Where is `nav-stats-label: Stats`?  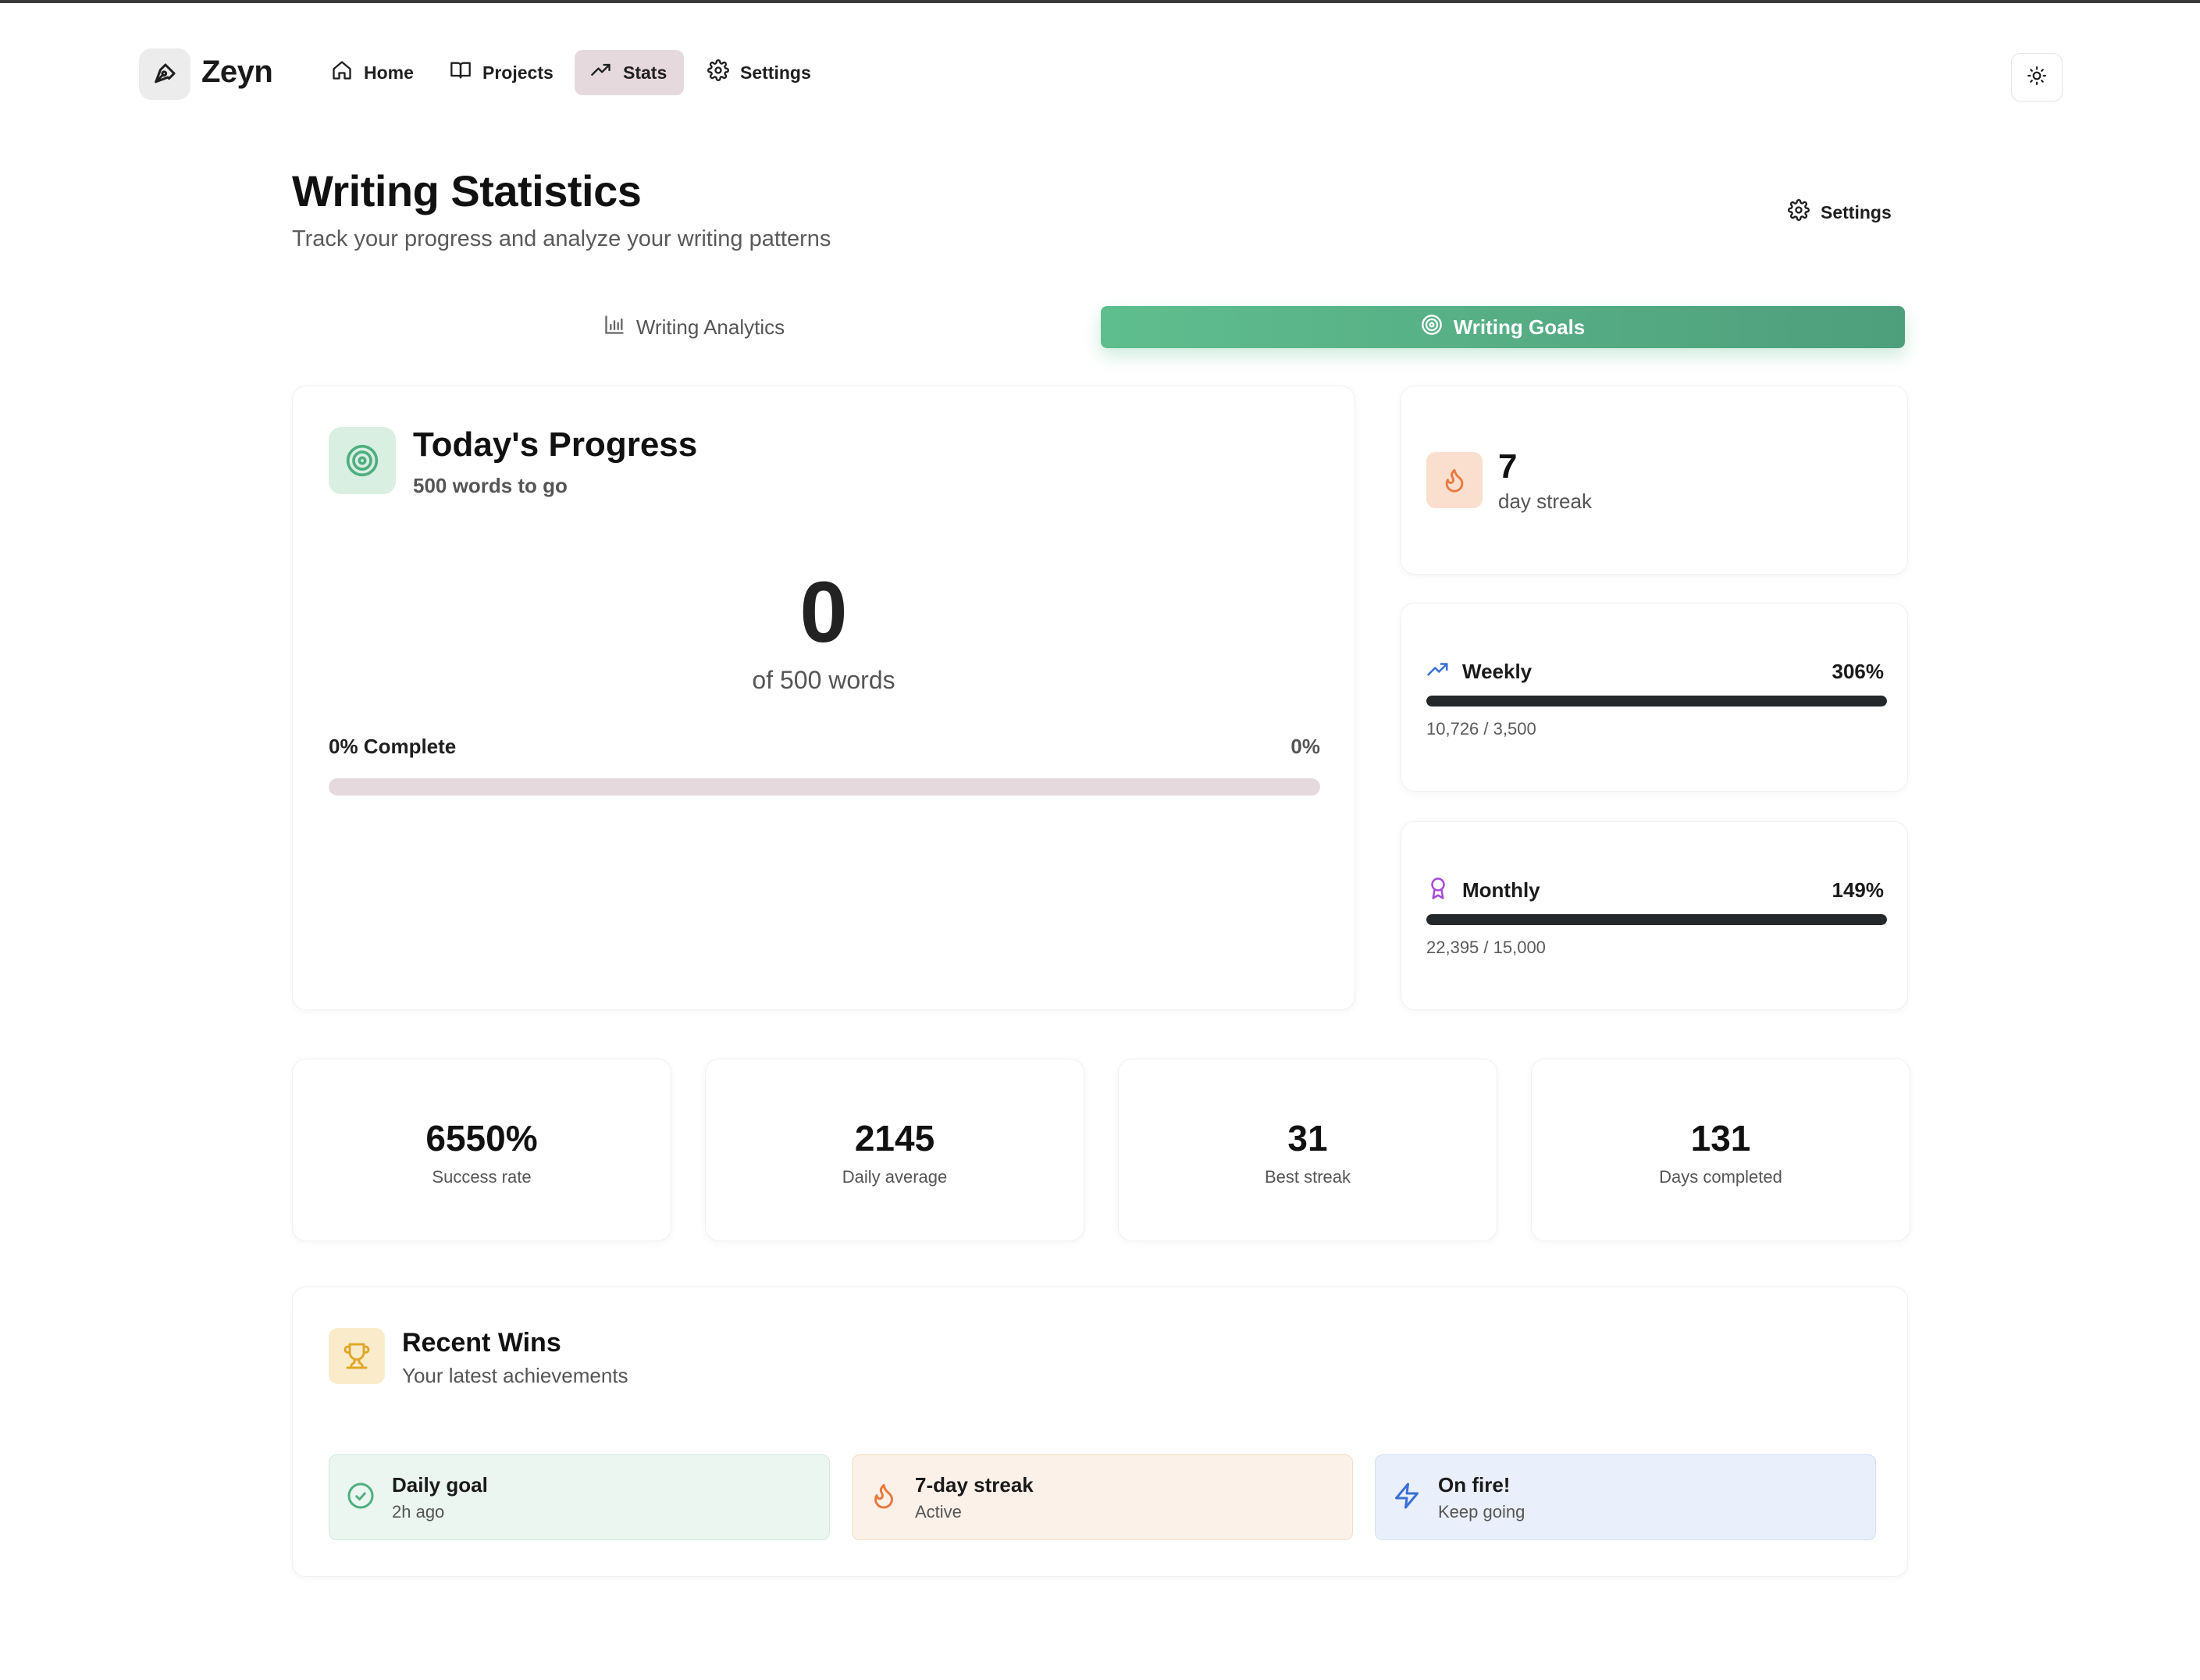 nav-stats-label: Stats is located at coordinates (645, 72).